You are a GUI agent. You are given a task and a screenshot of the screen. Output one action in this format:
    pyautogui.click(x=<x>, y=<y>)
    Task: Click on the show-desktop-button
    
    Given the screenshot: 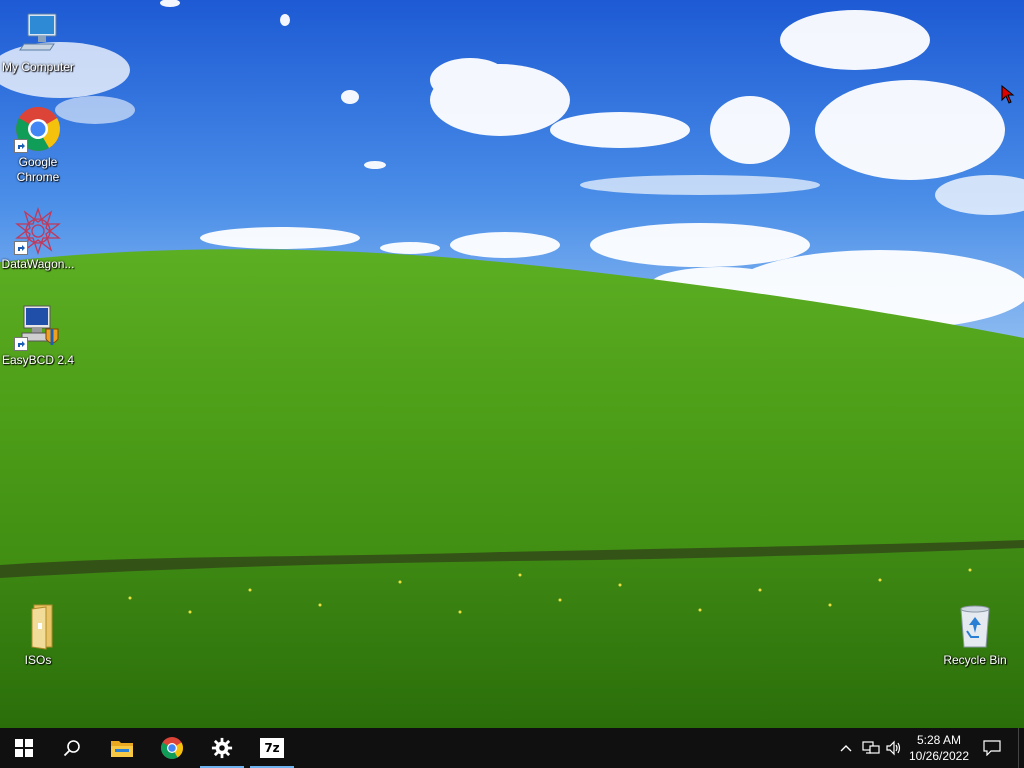 What is the action you would take?
    pyautogui.click(x=1021, y=748)
    